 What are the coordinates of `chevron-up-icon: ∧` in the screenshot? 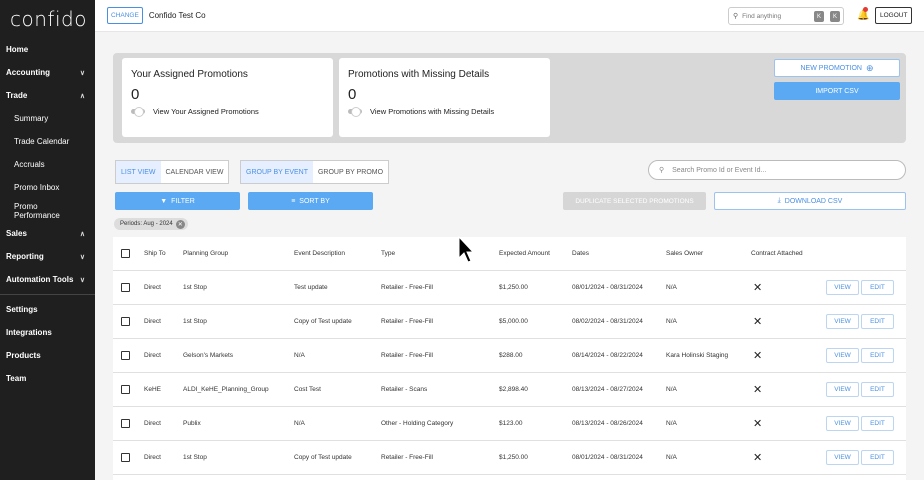 It's located at (82, 96).